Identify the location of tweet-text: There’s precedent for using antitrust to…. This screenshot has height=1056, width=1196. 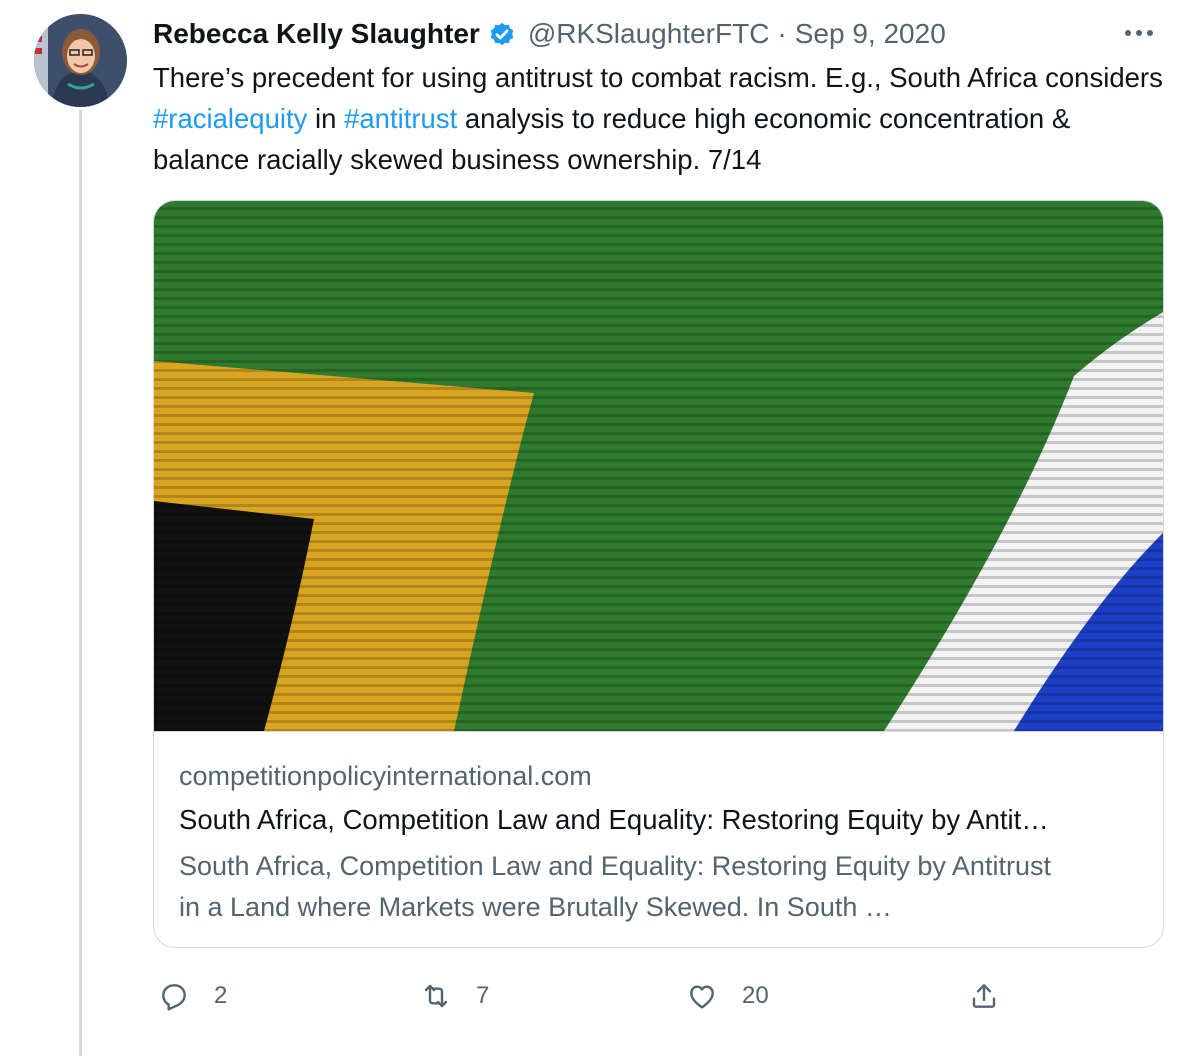
(663, 118).